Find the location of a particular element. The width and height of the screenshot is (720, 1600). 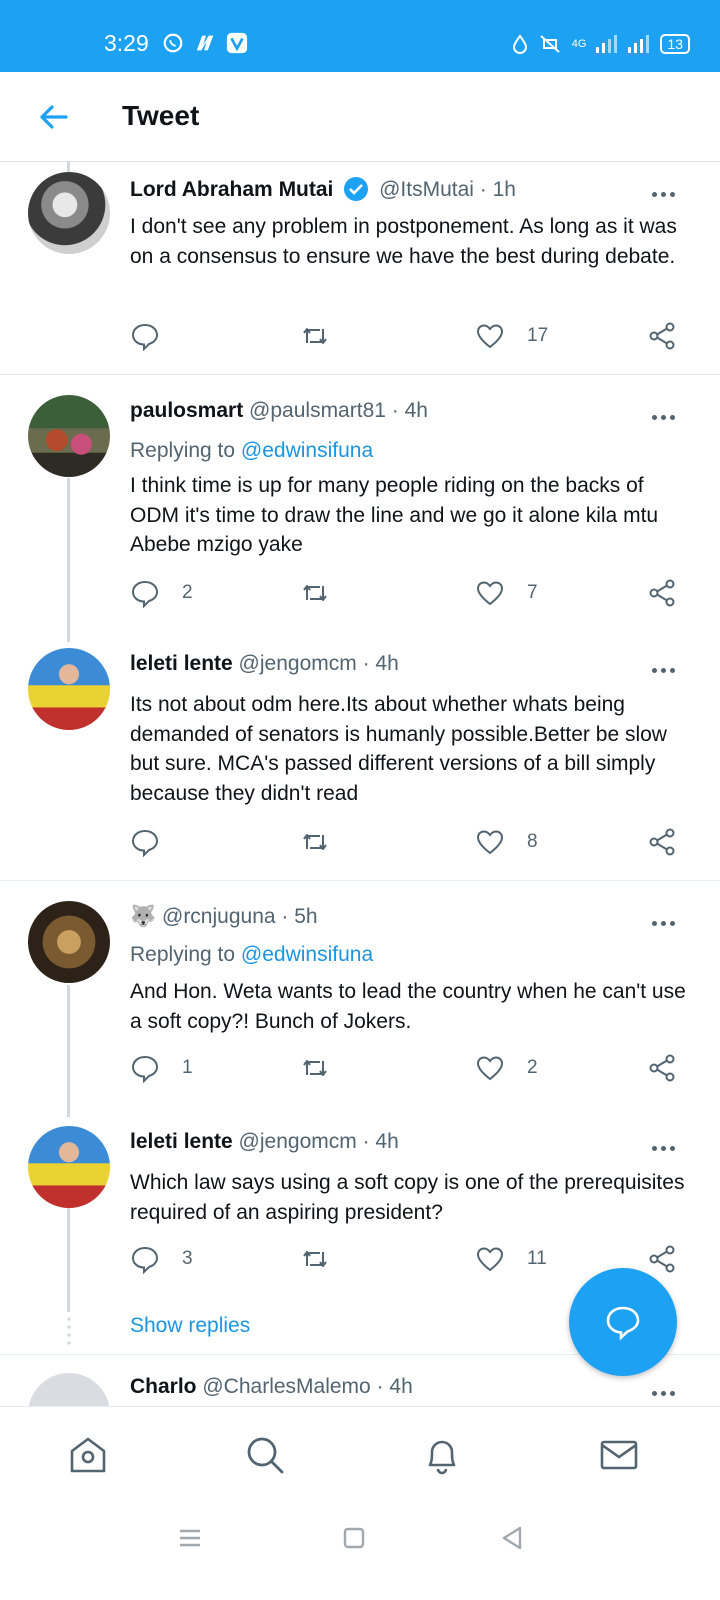

data-saver-icon is located at coordinates (519, 44).